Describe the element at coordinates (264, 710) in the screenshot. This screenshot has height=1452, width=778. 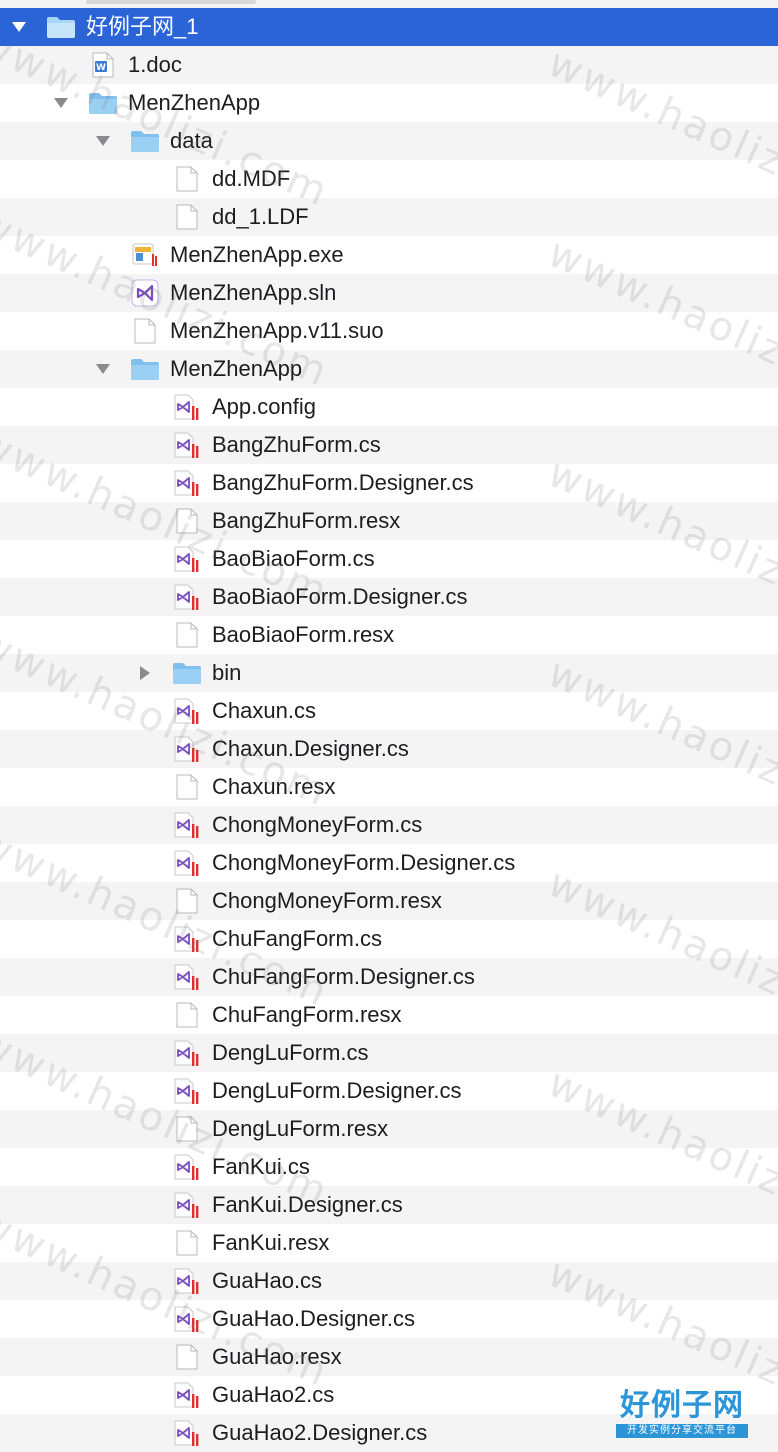
I see `tree-item-label: Chaxun.cs` at that location.